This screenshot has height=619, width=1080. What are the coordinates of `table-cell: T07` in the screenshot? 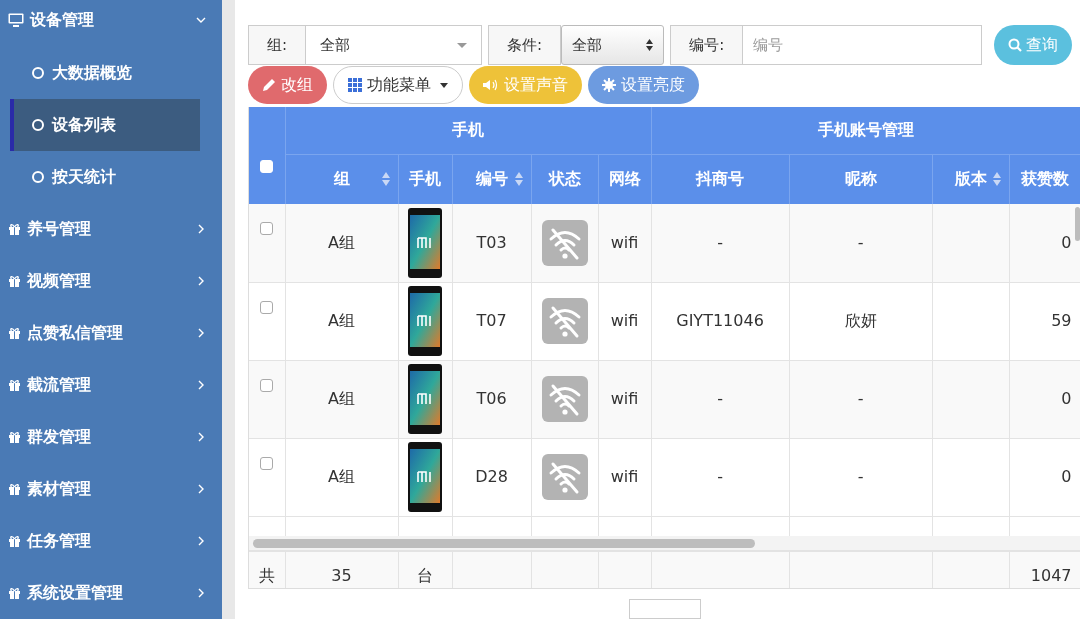 It's located at (491, 321).